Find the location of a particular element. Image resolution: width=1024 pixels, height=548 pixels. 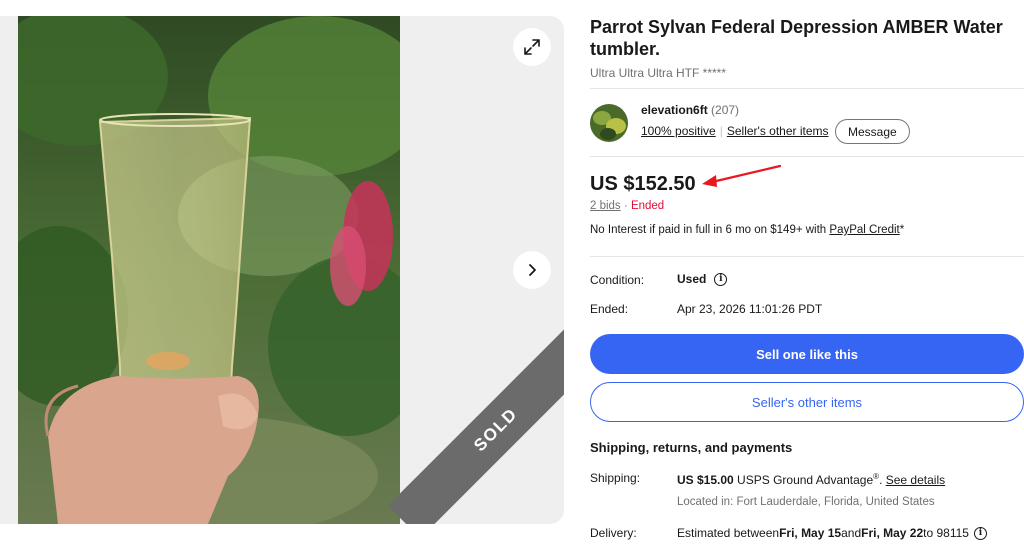

shipping-service: USPS Ground Advantage is located at coordinates (803, 480).